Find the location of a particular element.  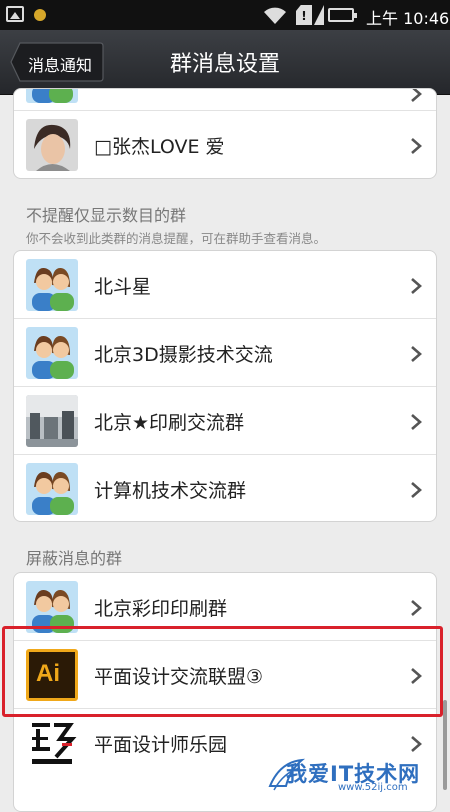

page-title: 群消息设置 is located at coordinates (224, 64).